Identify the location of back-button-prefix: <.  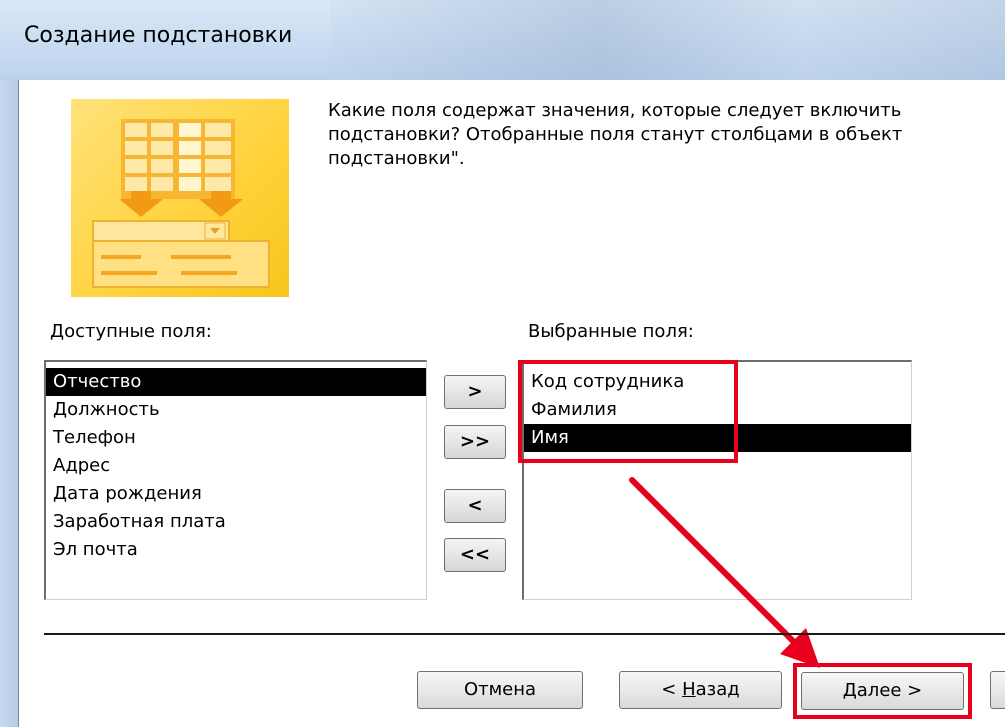
(672, 689).